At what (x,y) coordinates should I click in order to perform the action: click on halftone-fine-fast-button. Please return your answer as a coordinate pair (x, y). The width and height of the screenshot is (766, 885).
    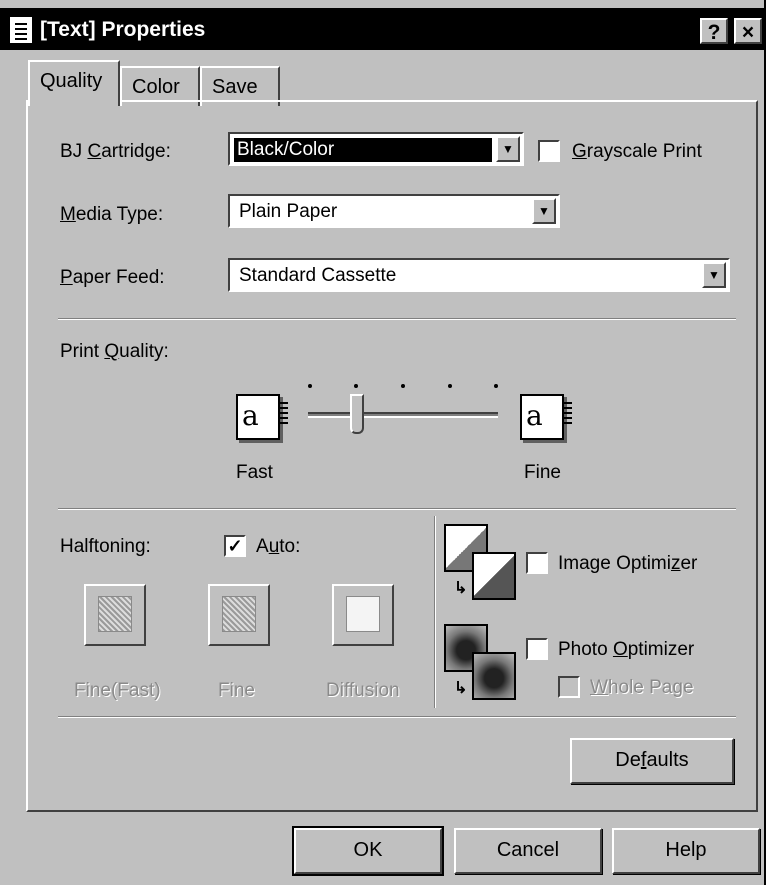
    Looking at the image, I should click on (115, 615).